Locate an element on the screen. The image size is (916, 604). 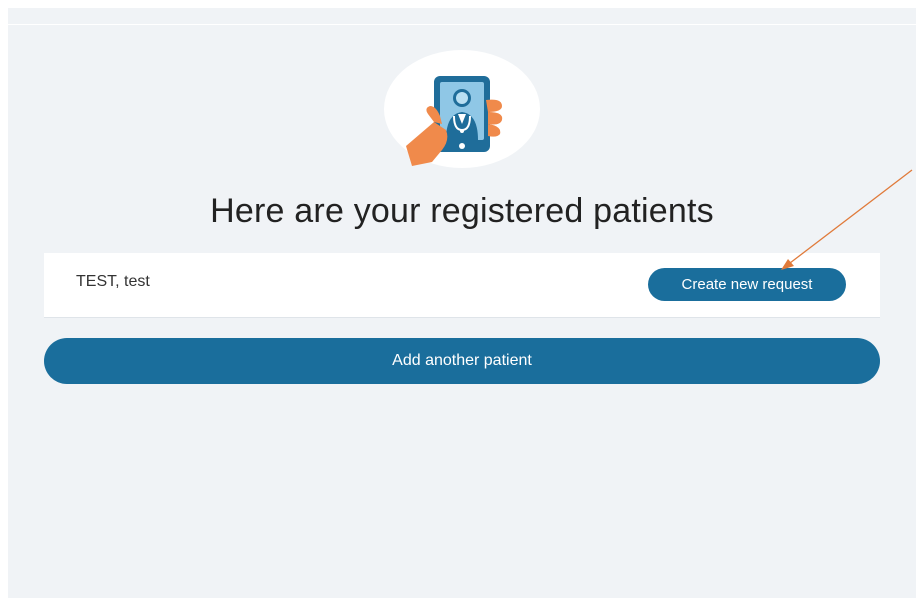
add-another-patient-button: Add another patient is located at coordinates (462, 361).